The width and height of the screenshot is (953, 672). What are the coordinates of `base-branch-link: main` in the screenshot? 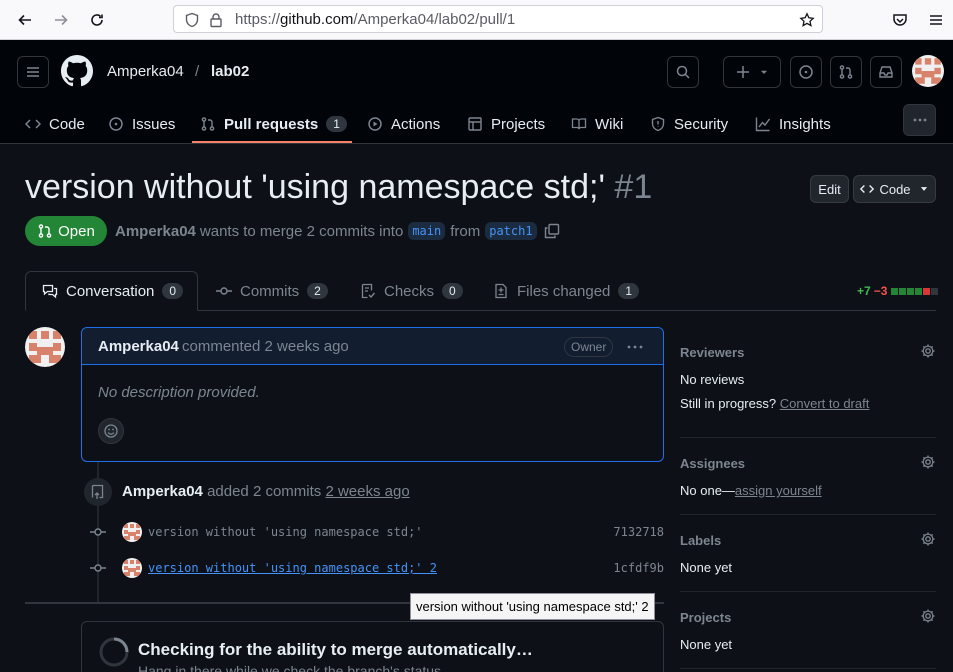 It's located at (427, 231).